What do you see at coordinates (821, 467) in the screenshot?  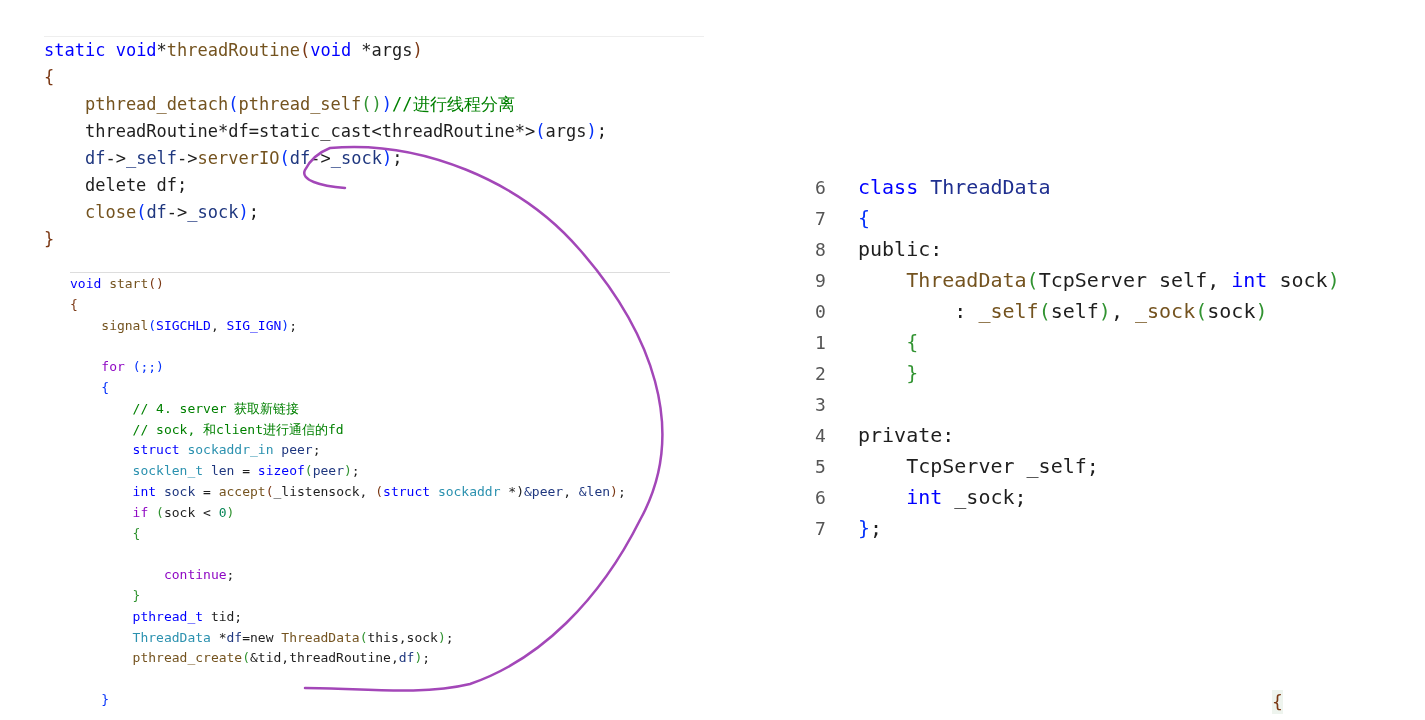 I see `line-number: 5` at bounding box center [821, 467].